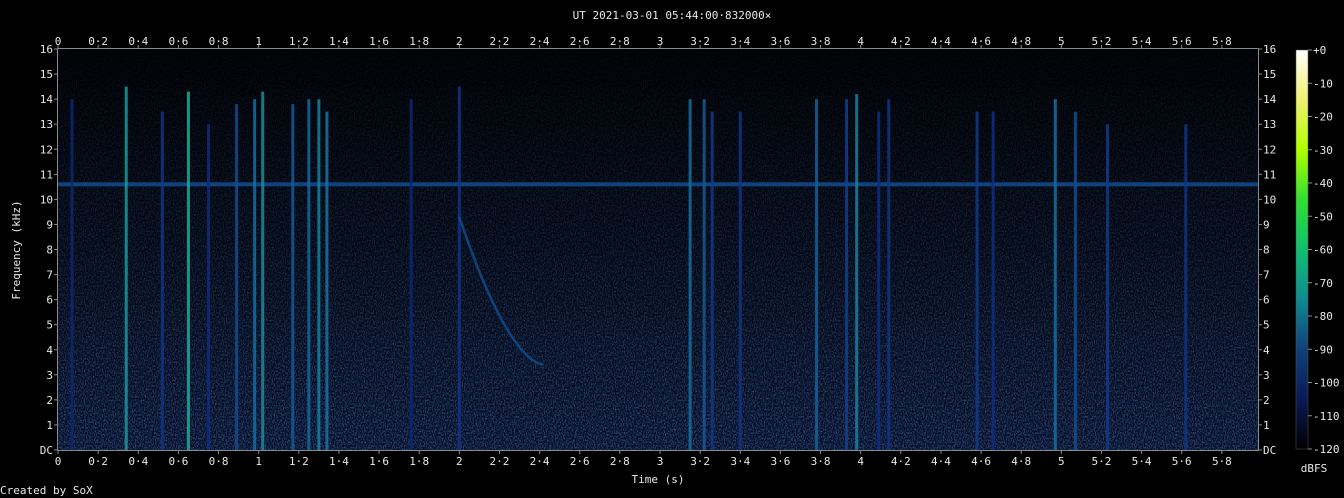 The image size is (1344, 498). Describe the element at coordinates (459, 461) in the screenshot. I see `x-tick-bottom-label: 2` at that location.